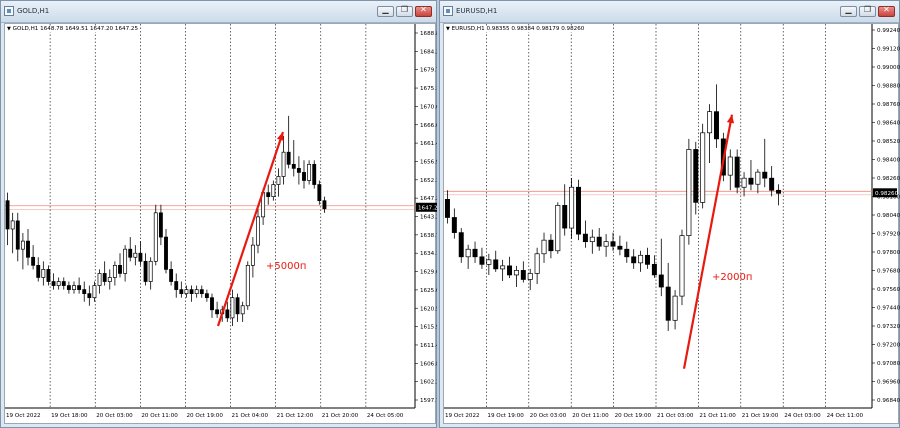 The height and width of the screenshot is (428, 900). I want to click on price-tick-label: 0.98640, so click(888, 124).